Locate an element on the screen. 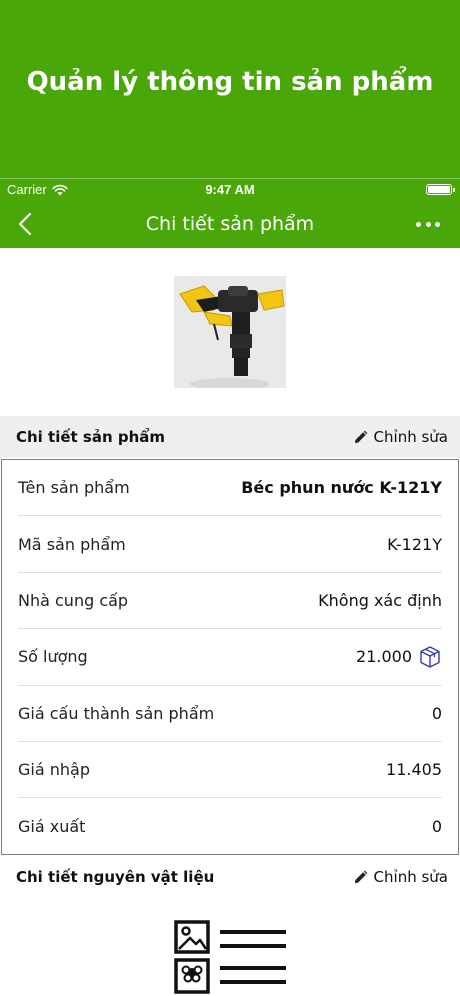 The image size is (460, 996). detail-row-supplier: Nhà cung cấp Không xác định is located at coordinates (230, 601).